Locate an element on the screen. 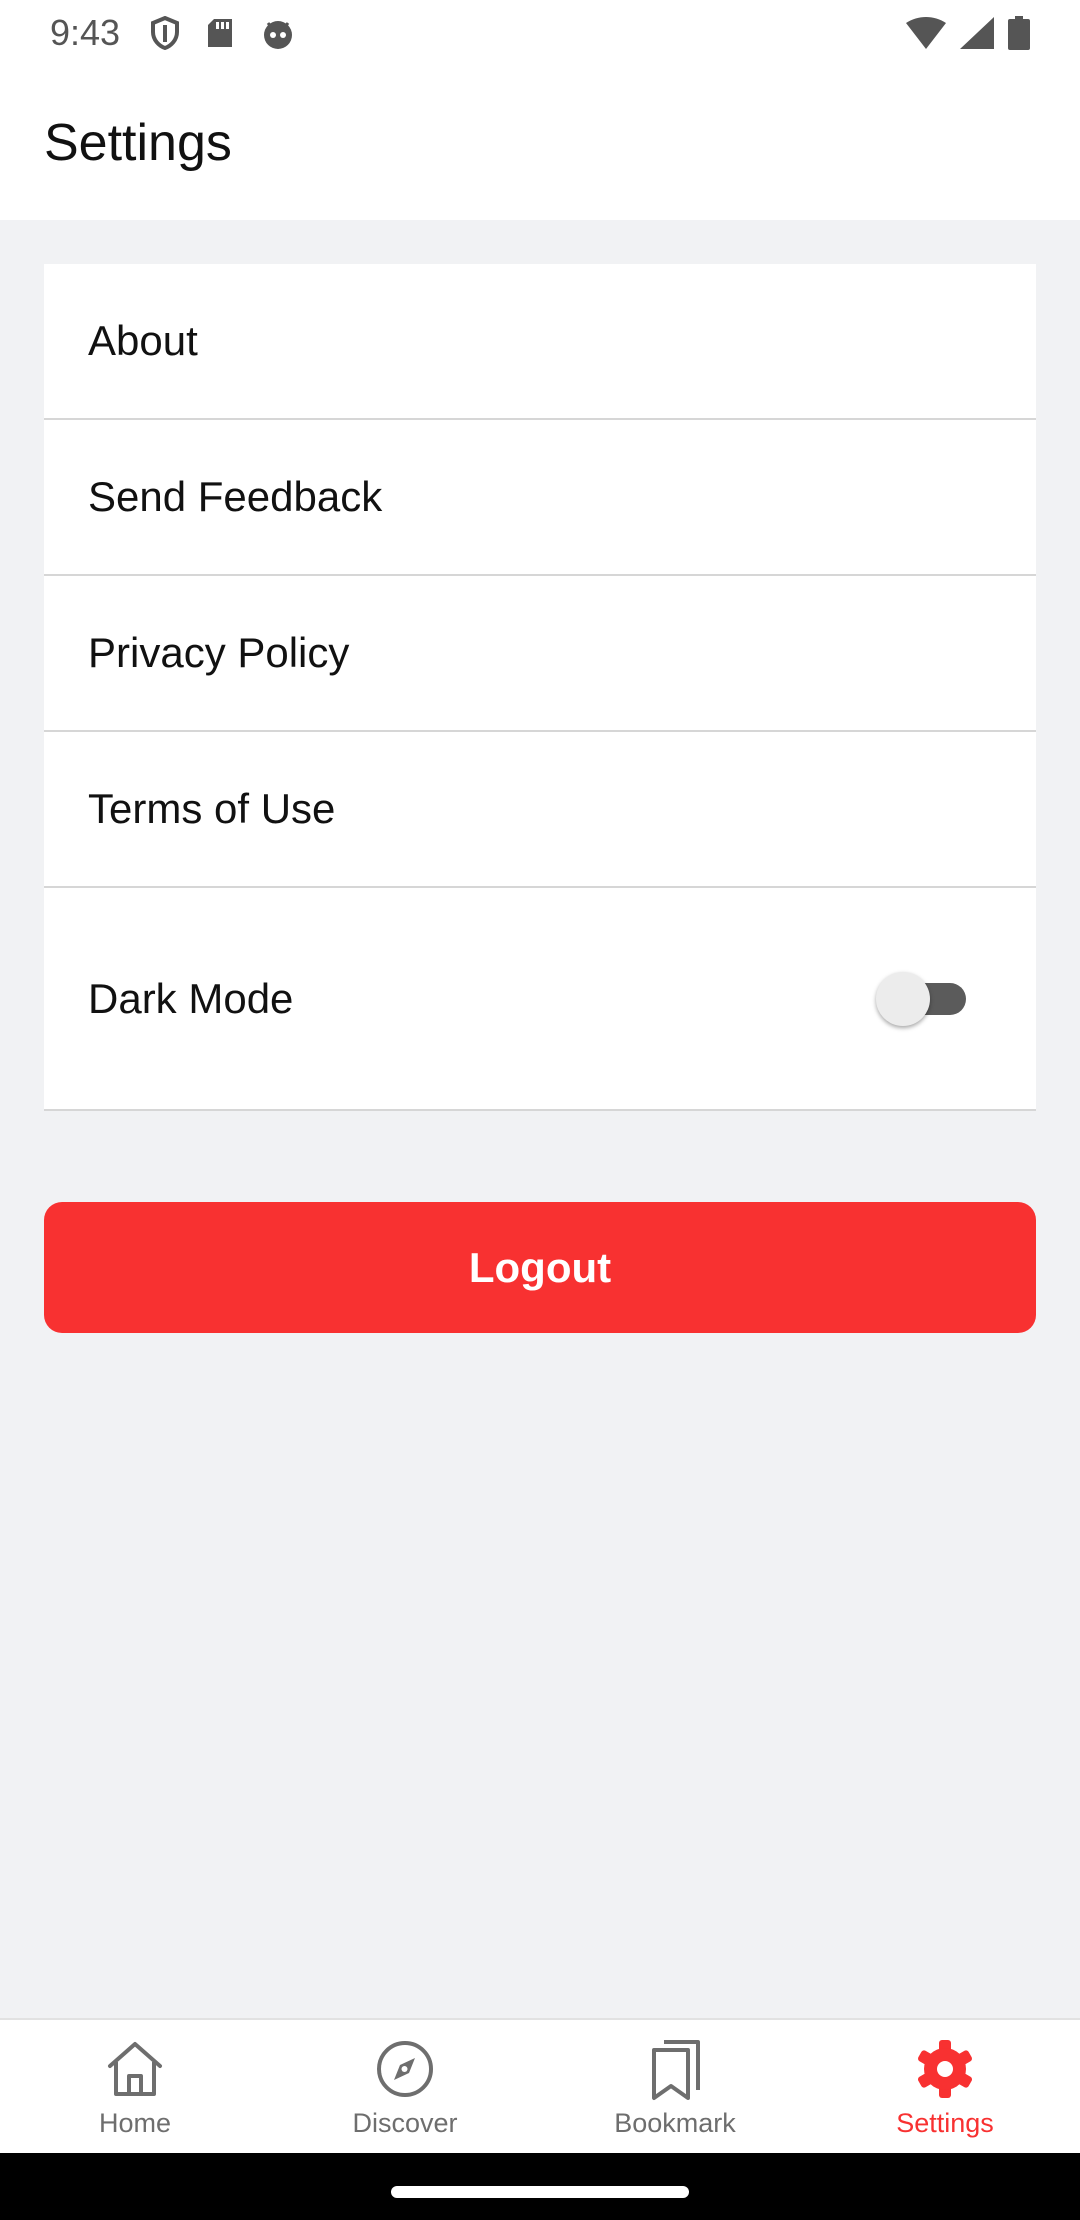 The height and width of the screenshot is (2220, 1080). android-face-icon is located at coordinates (278, 33).